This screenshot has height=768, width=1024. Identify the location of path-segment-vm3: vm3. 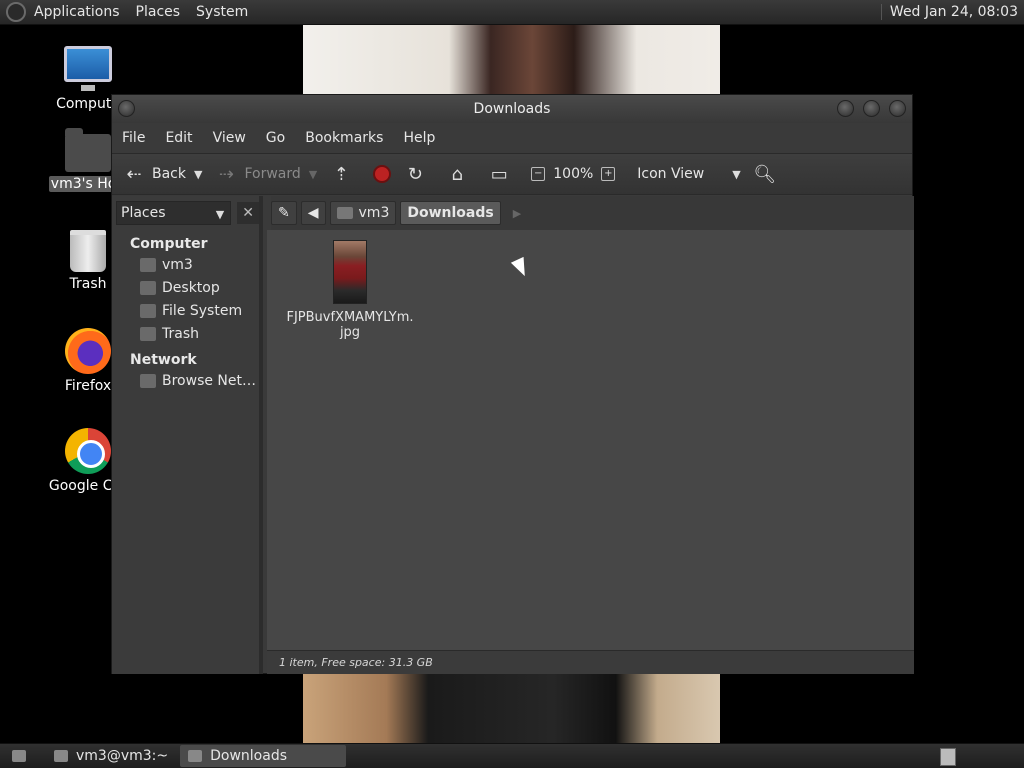
(363, 213).